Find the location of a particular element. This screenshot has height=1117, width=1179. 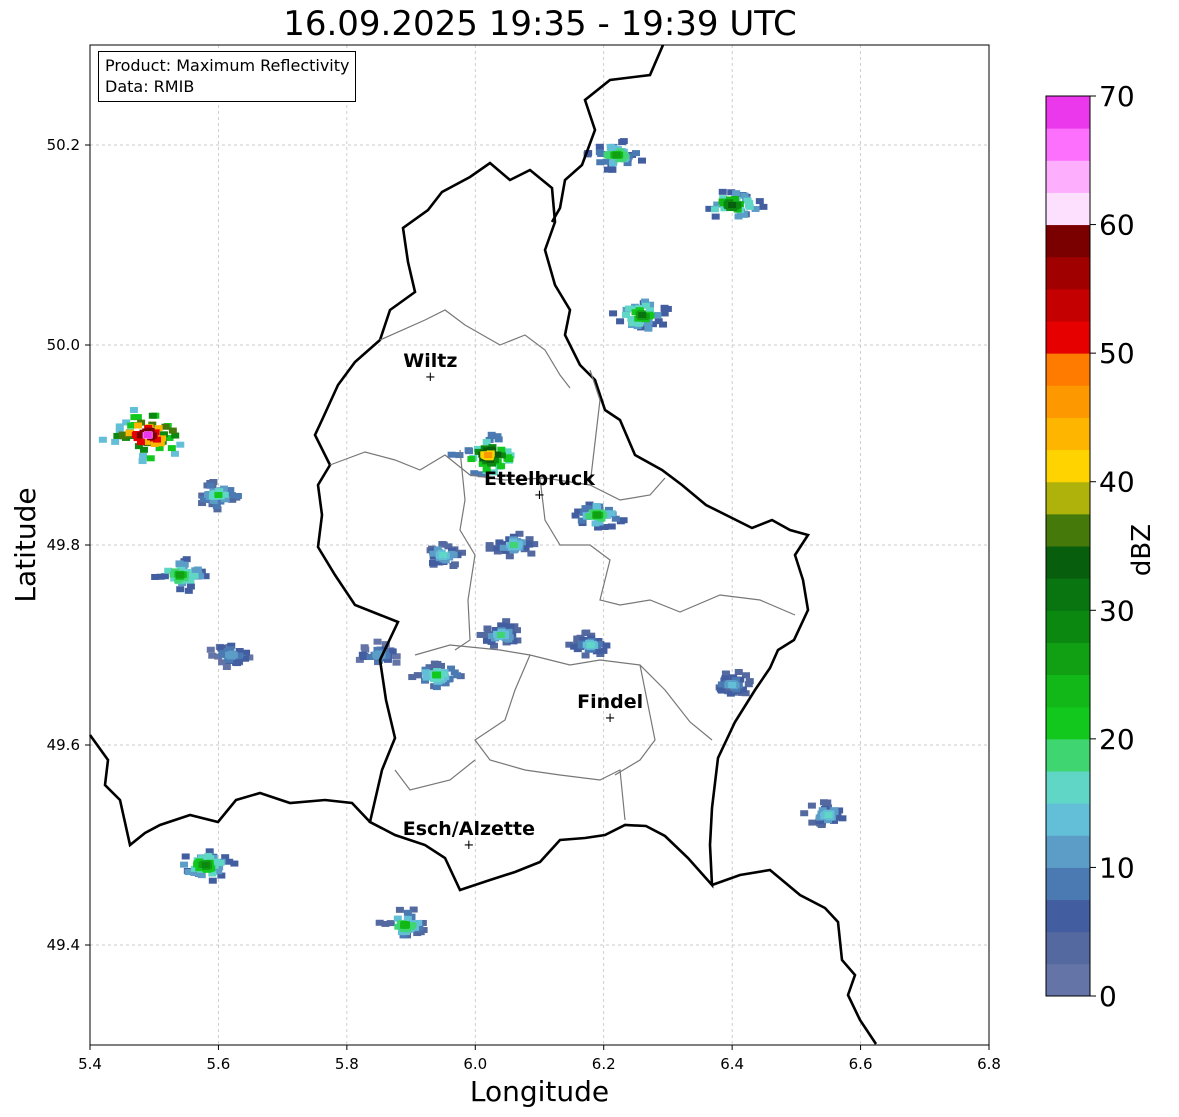

x-axis-label: Longitude is located at coordinates (539, 1091).